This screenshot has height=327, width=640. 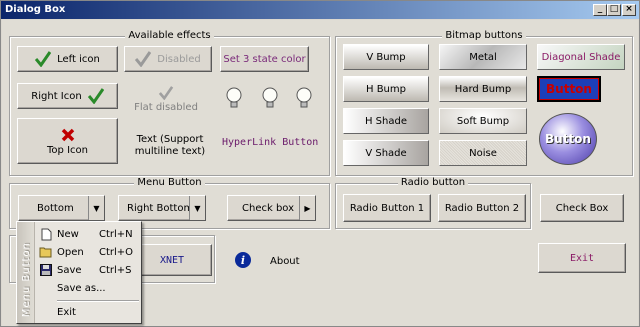 I want to click on menu-item-save: Save Ctrl+S, so click(x=89, y=270).